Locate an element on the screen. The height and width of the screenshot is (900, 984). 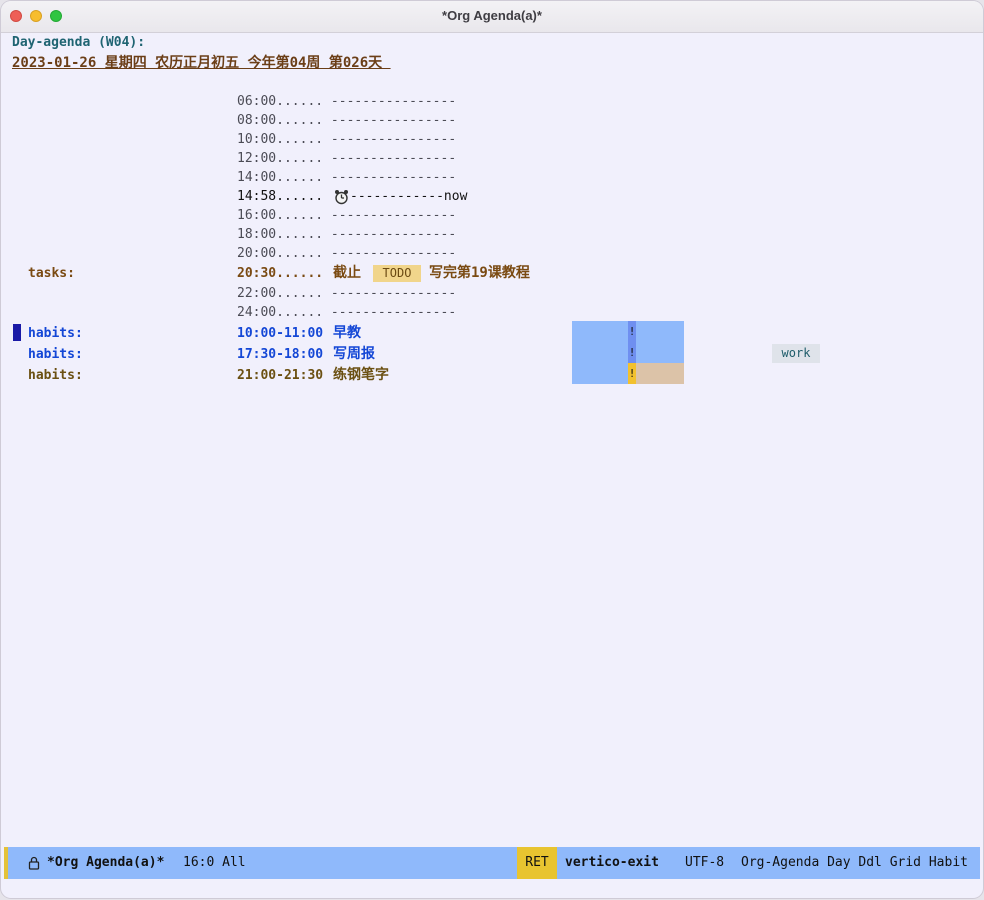
encoding: UTF-8 is located at coordinates (704, 863).